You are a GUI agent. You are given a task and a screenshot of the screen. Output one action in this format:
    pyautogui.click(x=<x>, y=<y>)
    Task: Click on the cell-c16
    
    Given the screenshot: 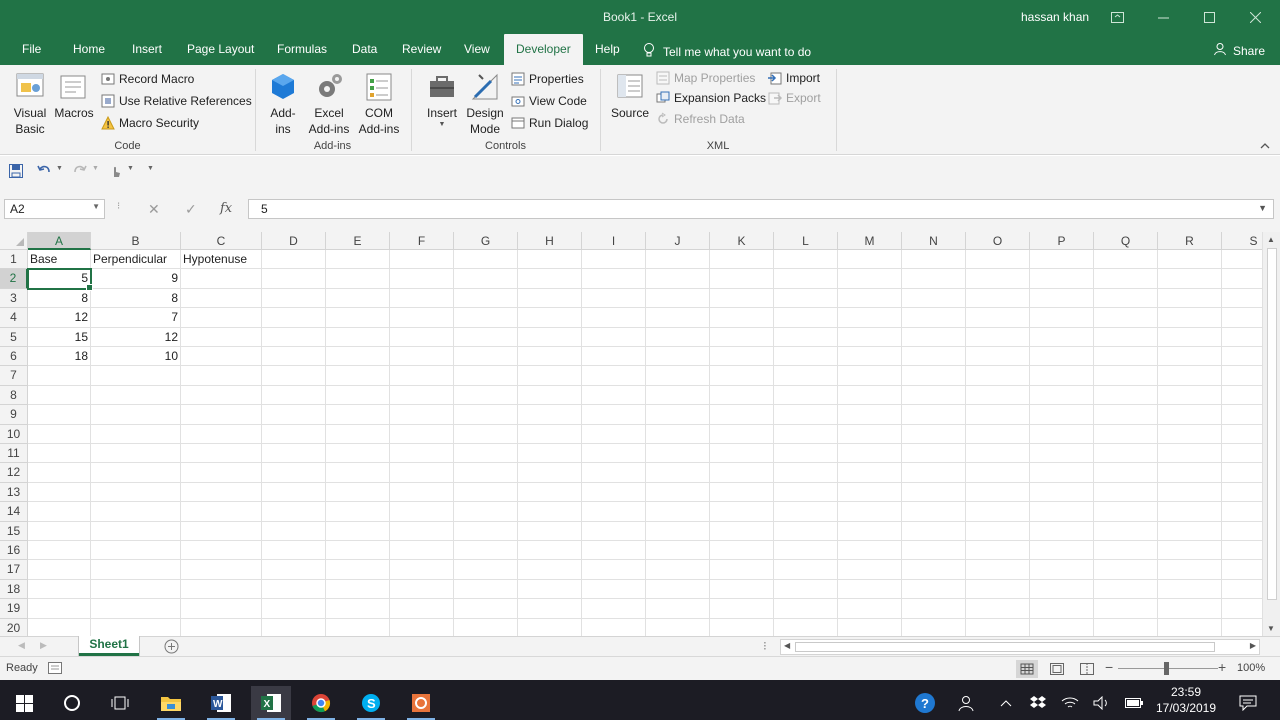 What is the action you would take?
    pyautogui.click(x=221, y=551)
    